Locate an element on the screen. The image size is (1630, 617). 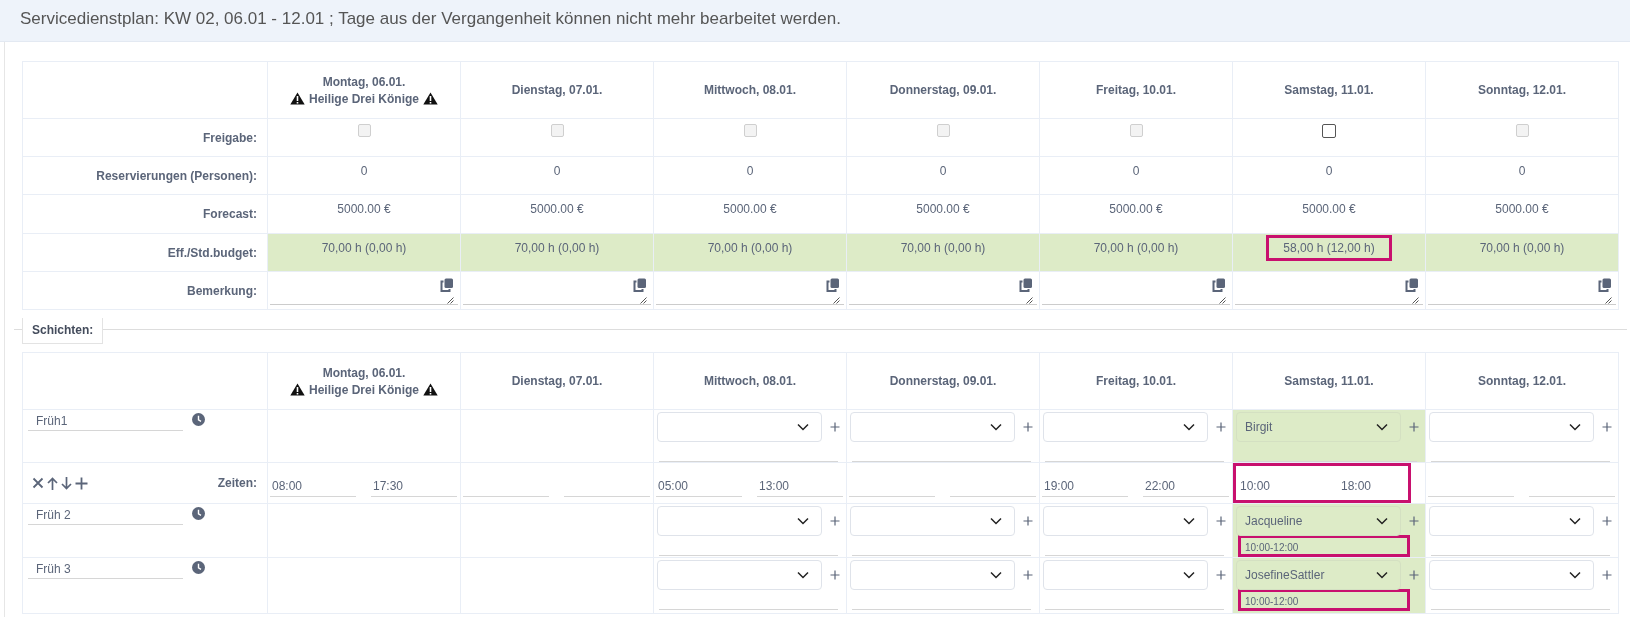
start-time-field: 08:00 is located at coordinates (313, 487).